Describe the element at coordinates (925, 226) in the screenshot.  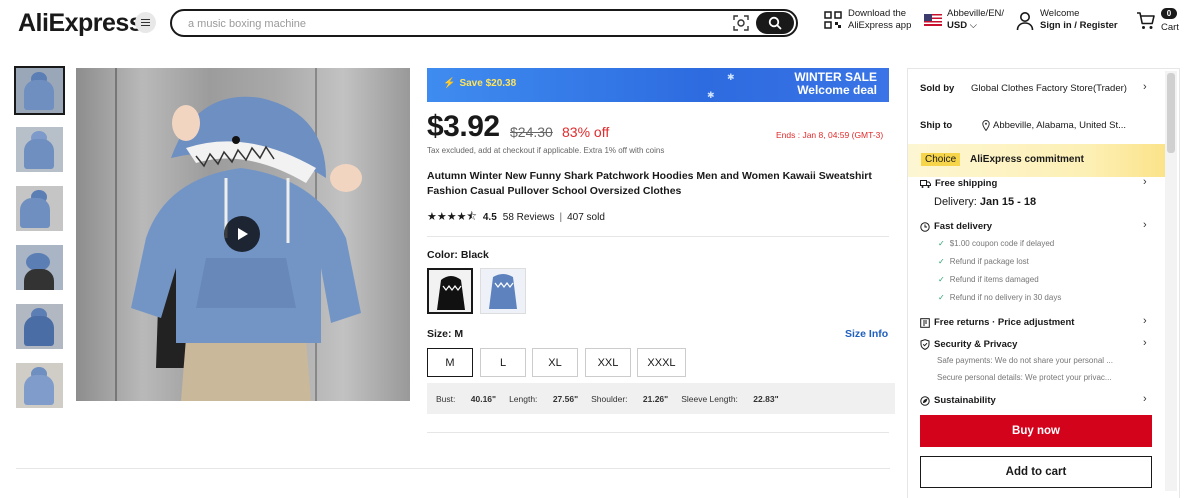
I see `clock-icon` at that location.